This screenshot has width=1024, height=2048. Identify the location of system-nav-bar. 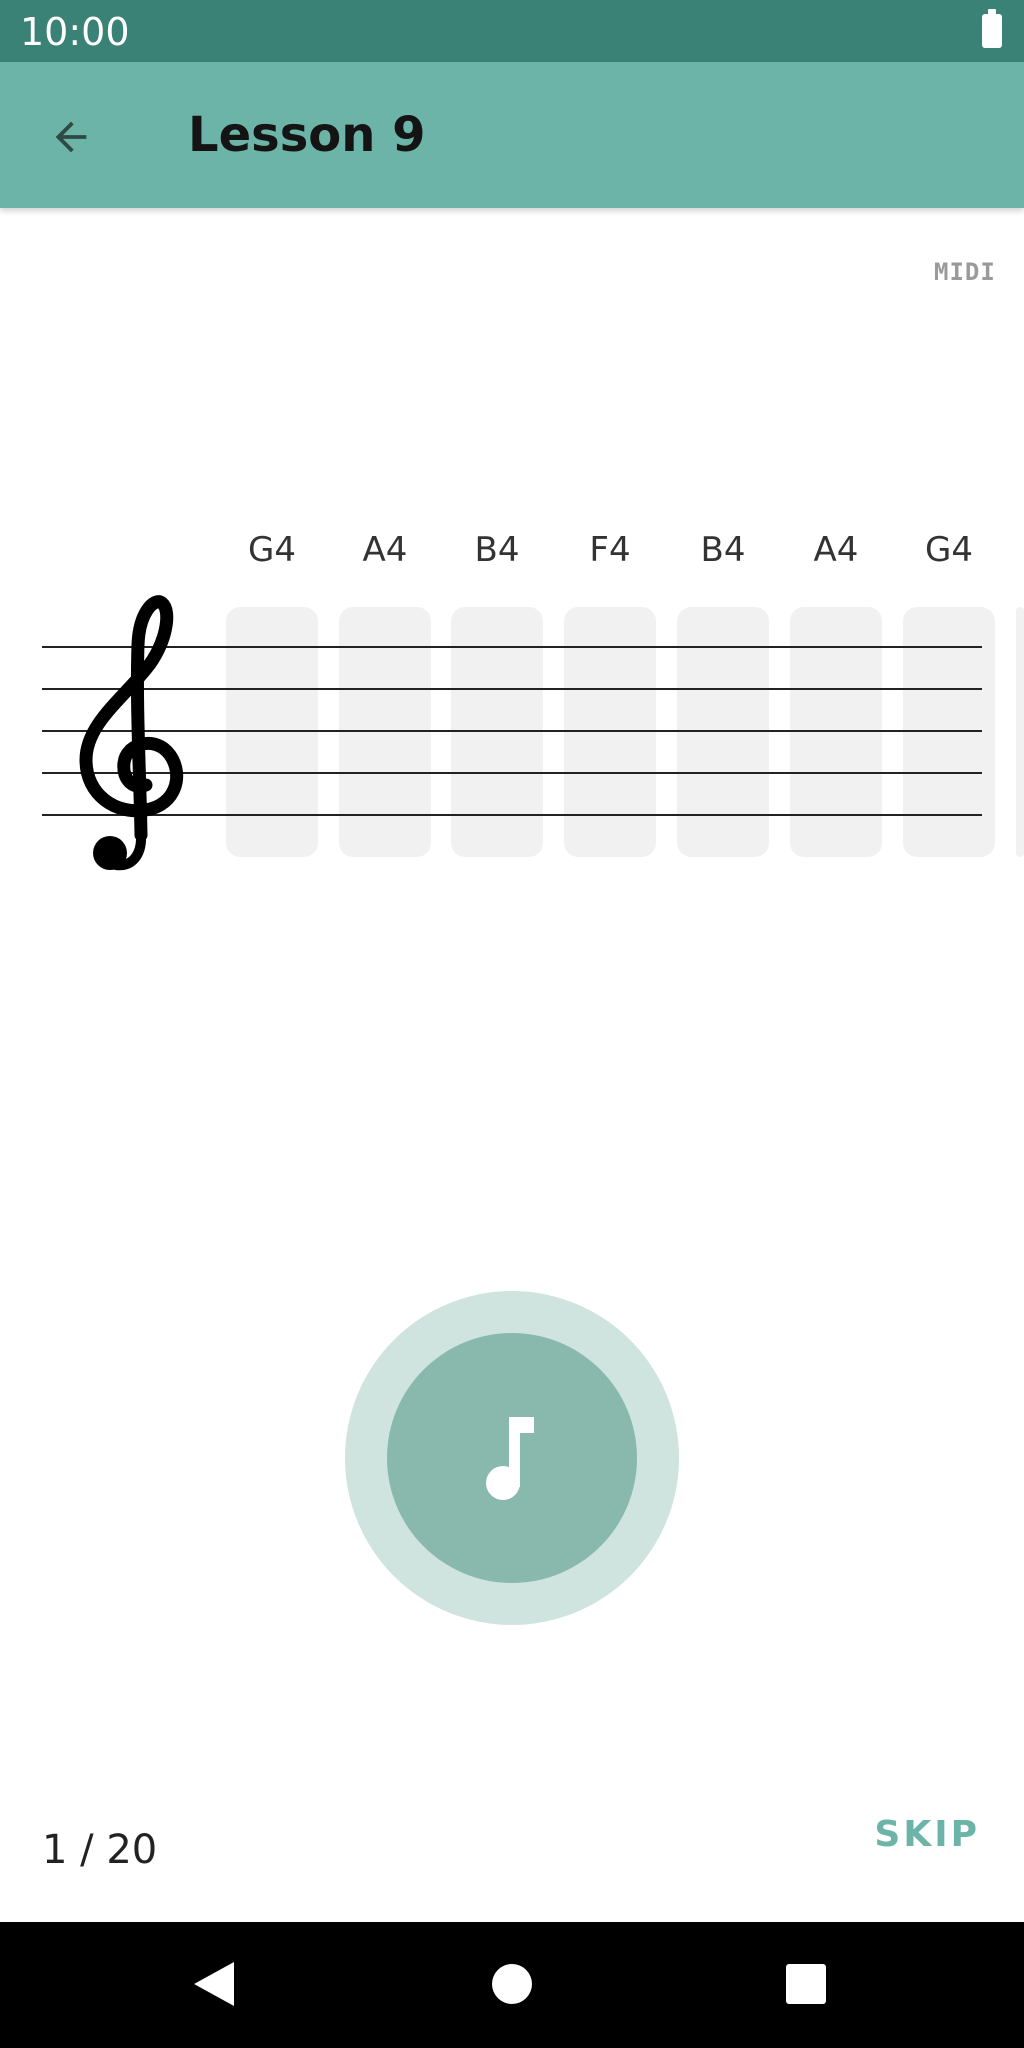
(512, 1985).